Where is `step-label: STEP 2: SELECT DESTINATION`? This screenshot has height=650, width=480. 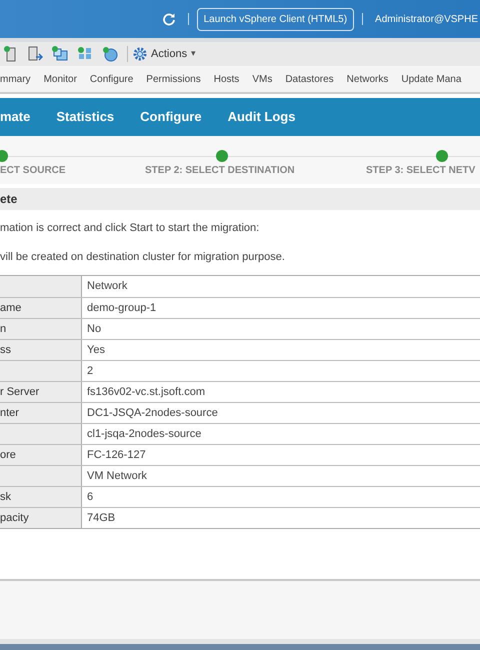
step-label: STEP 2: SELECT DESTINATION is located at coordinates (220, 171).